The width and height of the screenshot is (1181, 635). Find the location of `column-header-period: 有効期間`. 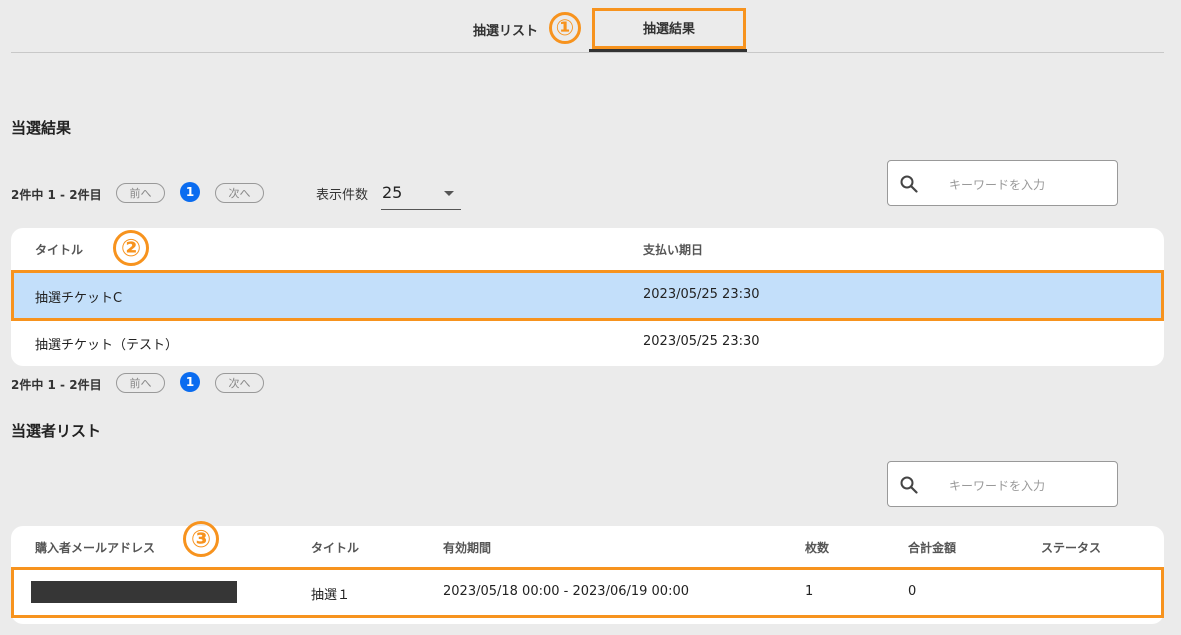

column-header-period: 有効期間 is located at coordinates (467, 547).